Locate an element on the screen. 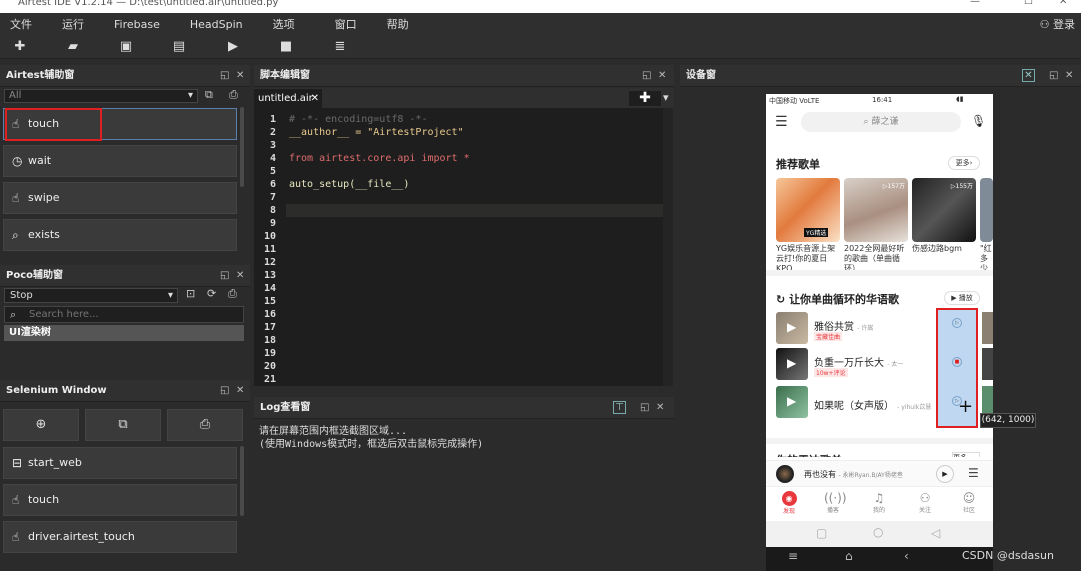  open-folder-icon: ▰ is located at coordinates (73, 47).